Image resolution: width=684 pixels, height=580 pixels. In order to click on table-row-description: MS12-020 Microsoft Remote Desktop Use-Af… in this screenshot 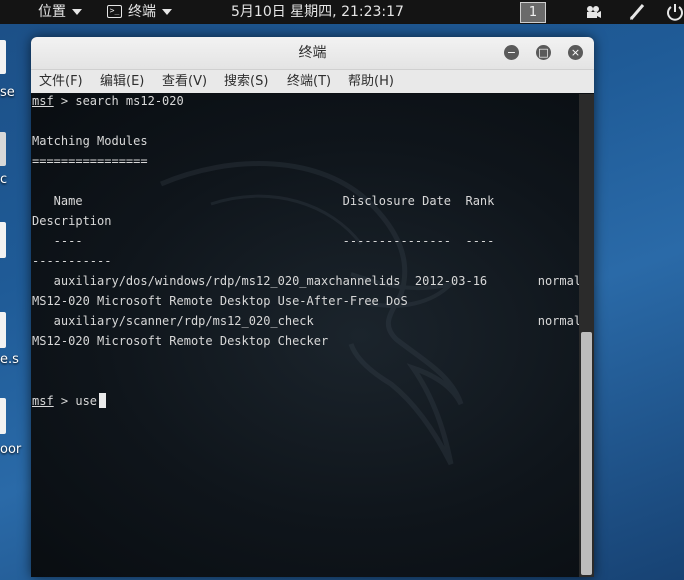, I will do `click(220, 301)`.